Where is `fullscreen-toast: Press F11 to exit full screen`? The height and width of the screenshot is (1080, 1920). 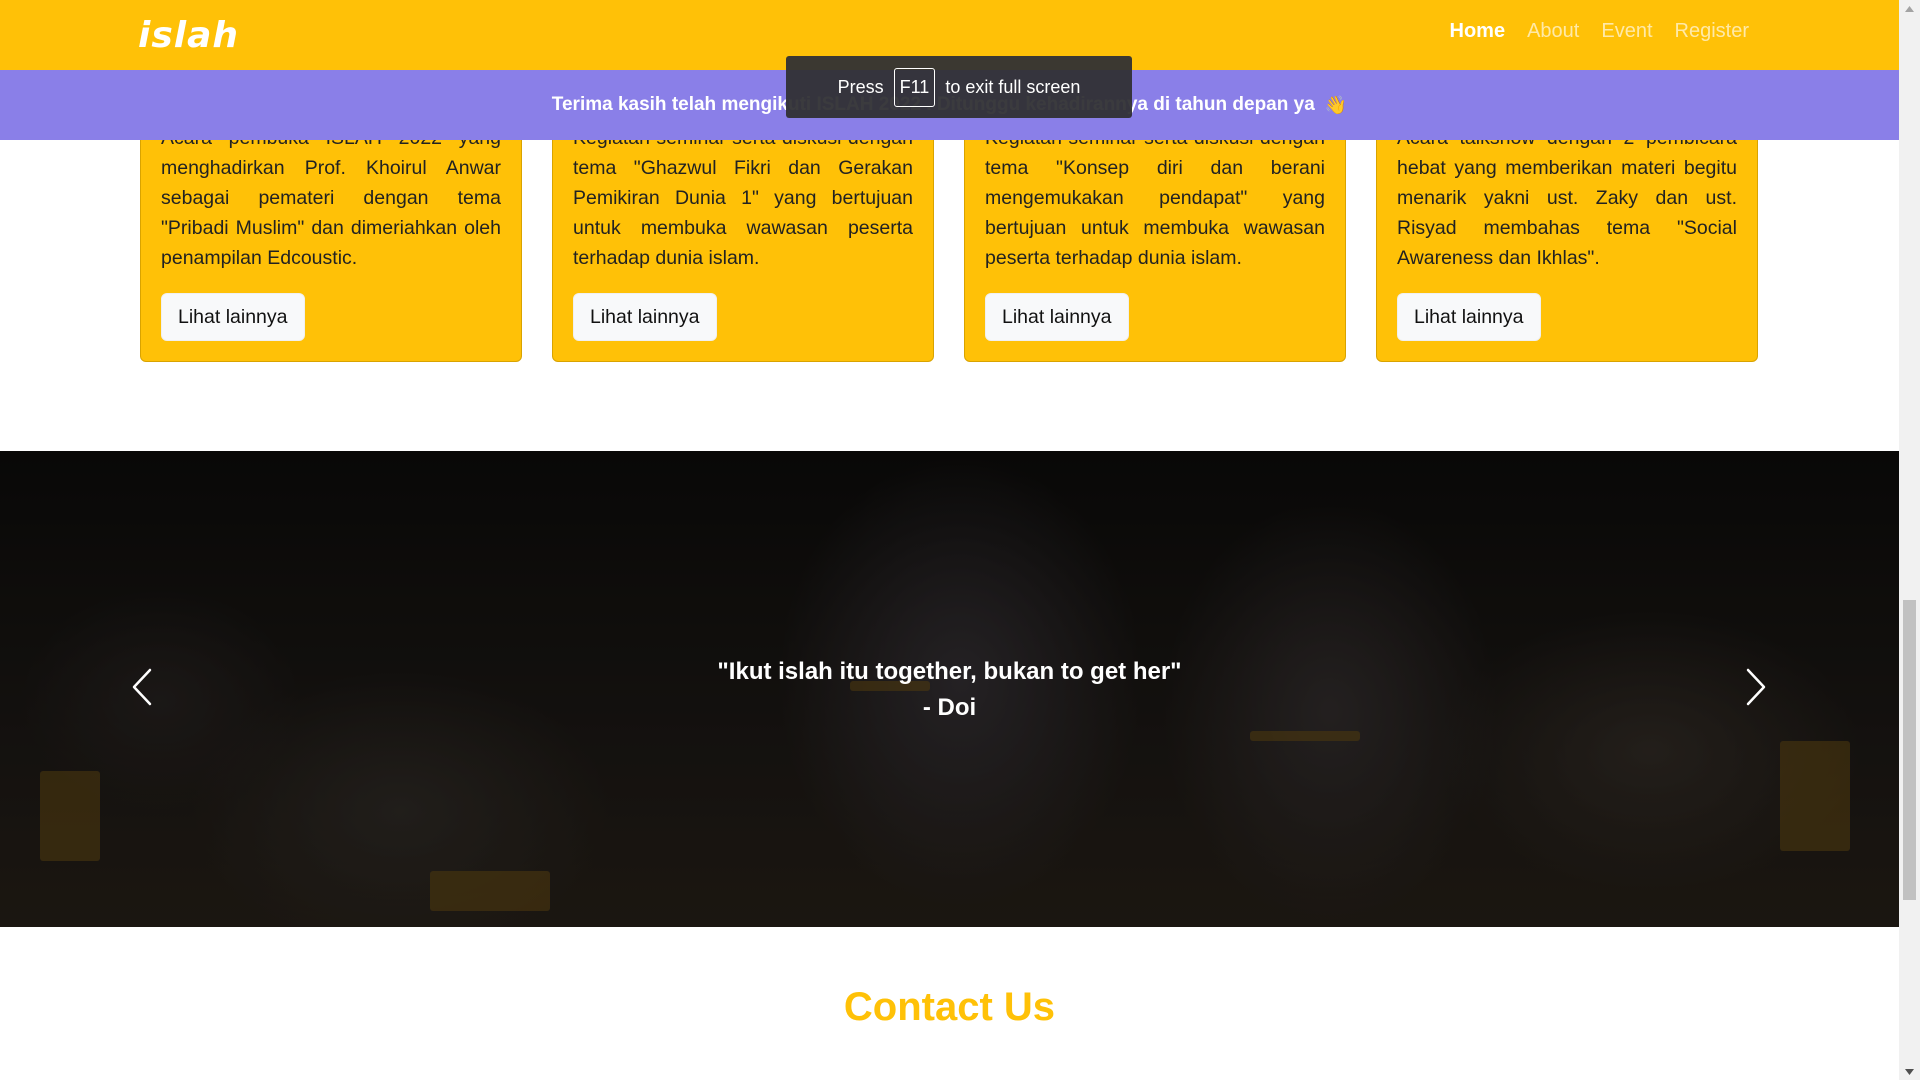
fullscreen-toast: Press F11 to exit full screen is located at coordinates (959, 87).